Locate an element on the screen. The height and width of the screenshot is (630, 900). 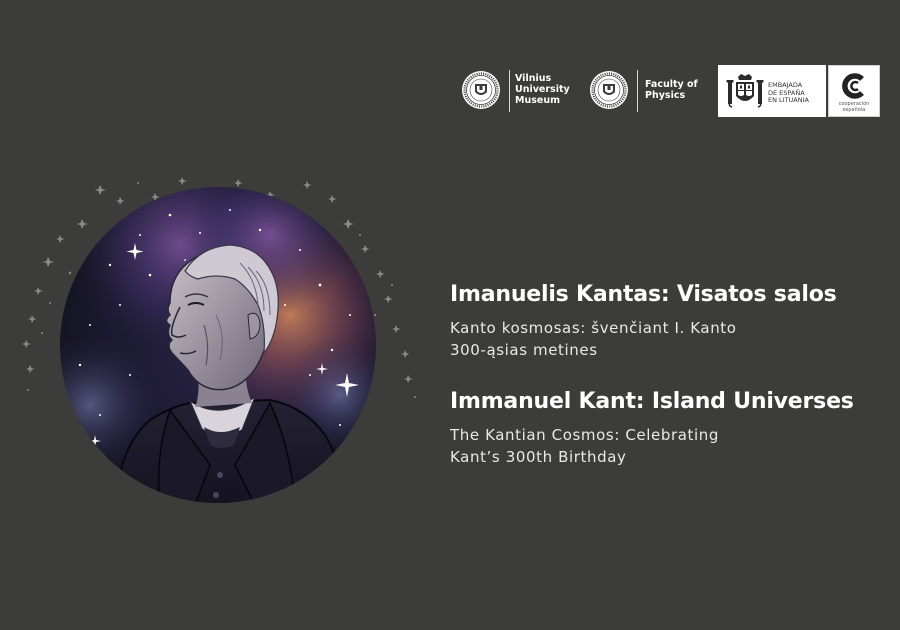
english-title: Immanuel Kant: Island Universes is located at coordinates (652, 401).